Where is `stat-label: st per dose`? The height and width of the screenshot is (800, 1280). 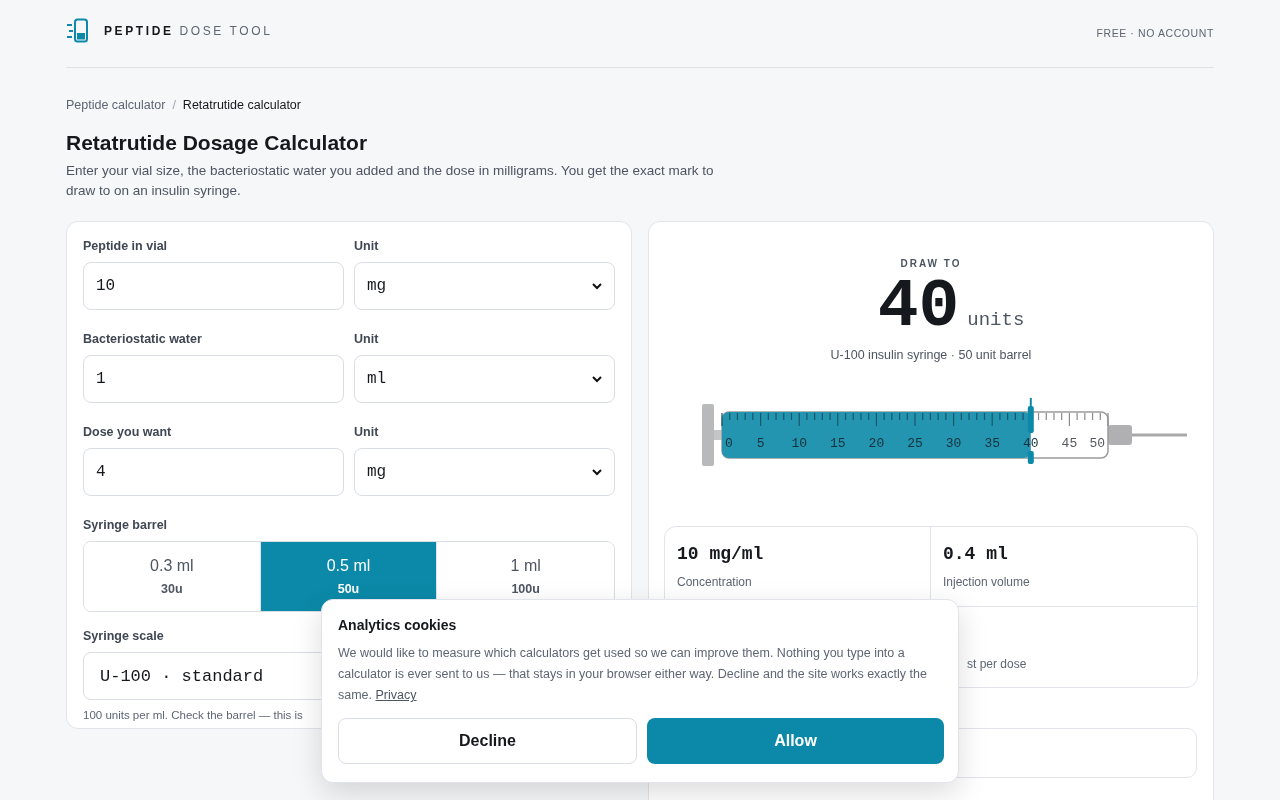
stat-label: st per dose is located at coordinates (997, 664).